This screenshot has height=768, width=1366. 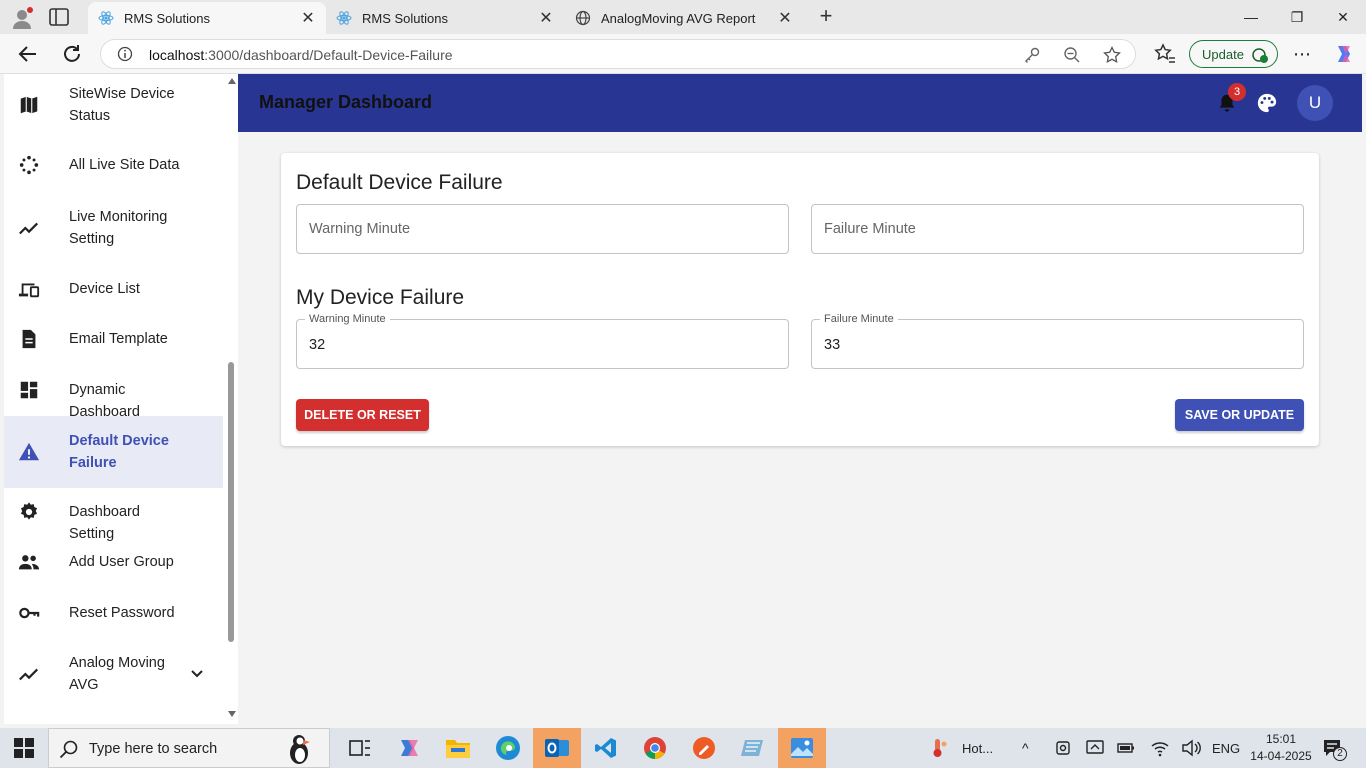 I want to click on avatar: U, so click(x=1315, y=103).